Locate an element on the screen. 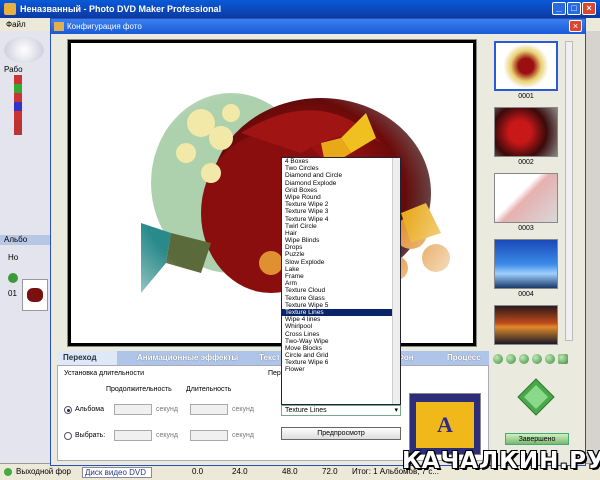 Image resolution: width=600 pixels, height=480 pixels. ruler-0: 0.0 is located at coordinates (198, 471).